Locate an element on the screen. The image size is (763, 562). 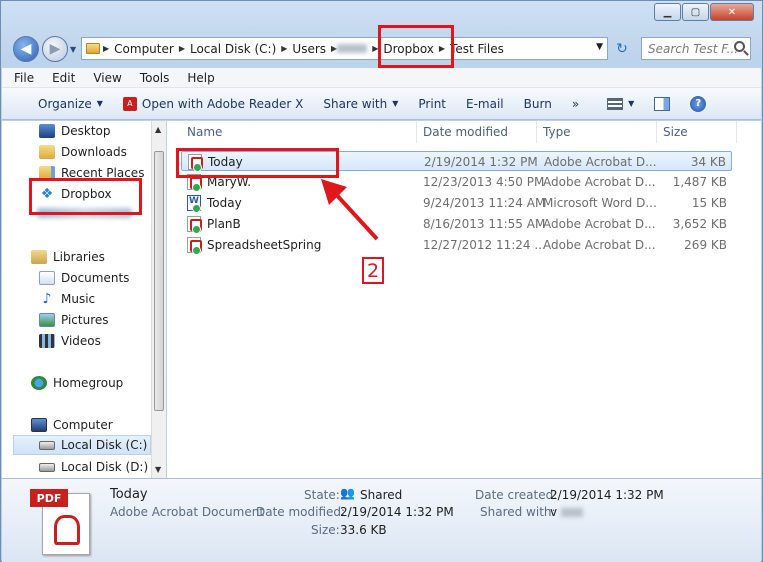
print-button: Print is located at coordinates (432, 104).